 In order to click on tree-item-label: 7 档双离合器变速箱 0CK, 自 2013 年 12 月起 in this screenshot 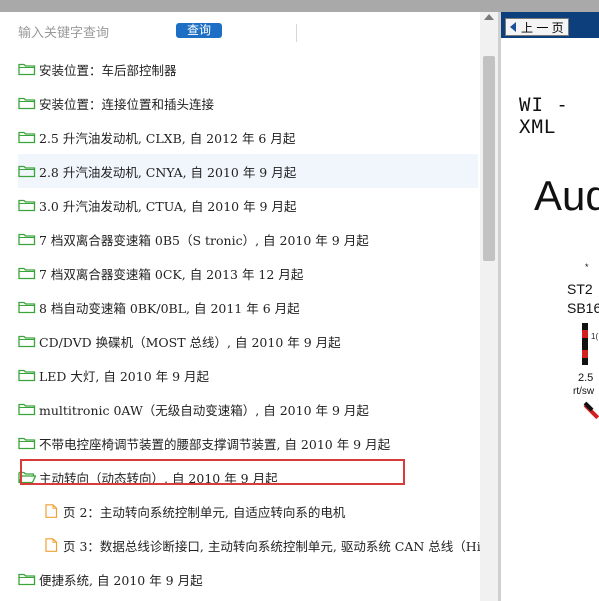, I will do `click(171, 274)`.